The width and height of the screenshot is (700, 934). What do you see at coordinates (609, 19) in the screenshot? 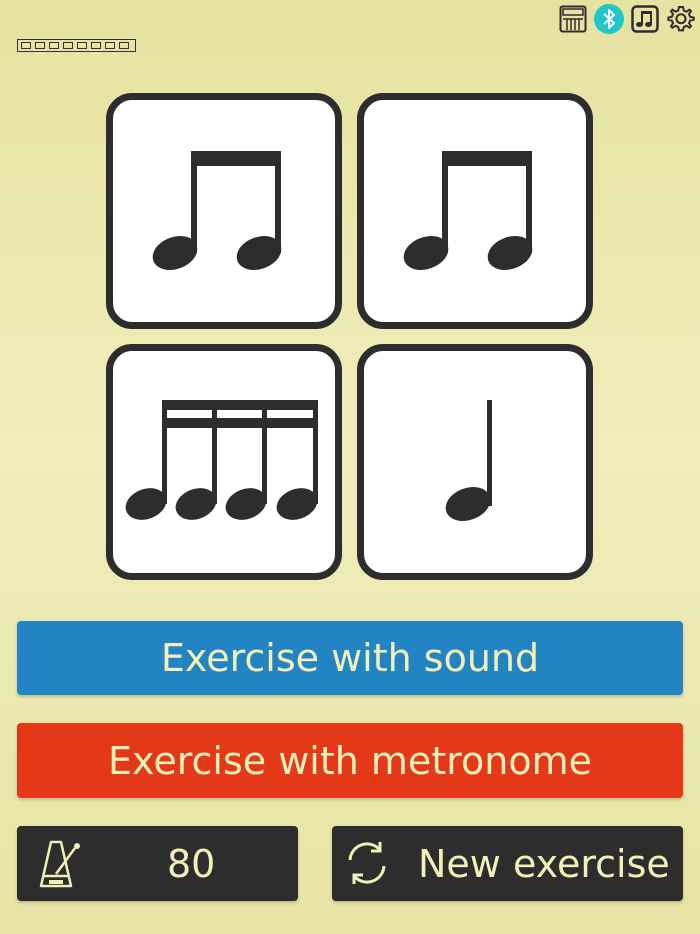
I see `bluetooth-icon` at bounding box center [609, 19].